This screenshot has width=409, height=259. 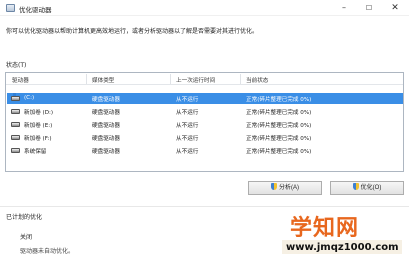 I want to click on system-drive-icon, so click(x=15, y=97).